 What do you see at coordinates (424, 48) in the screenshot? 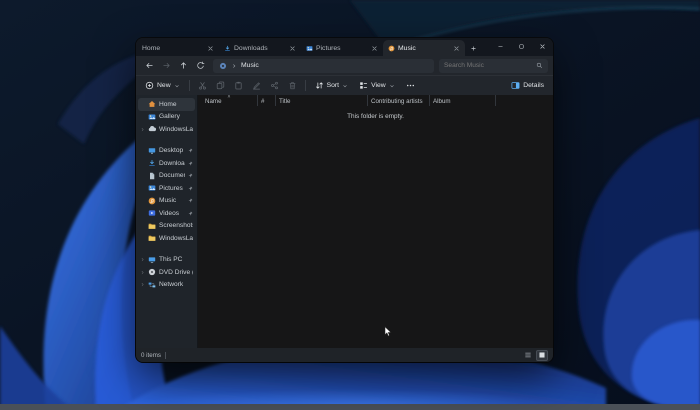
I see `tab-music: Music` at bounding box center [424, 48].